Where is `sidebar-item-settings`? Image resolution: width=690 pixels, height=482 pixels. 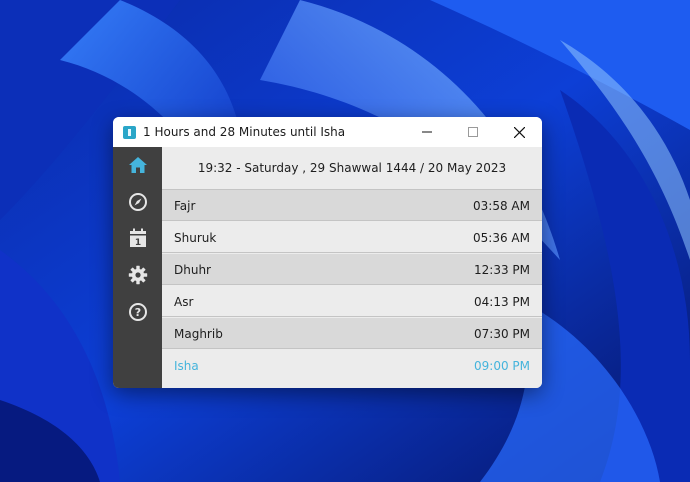 sidebar-item-settings is located at coordinates (138, 275).